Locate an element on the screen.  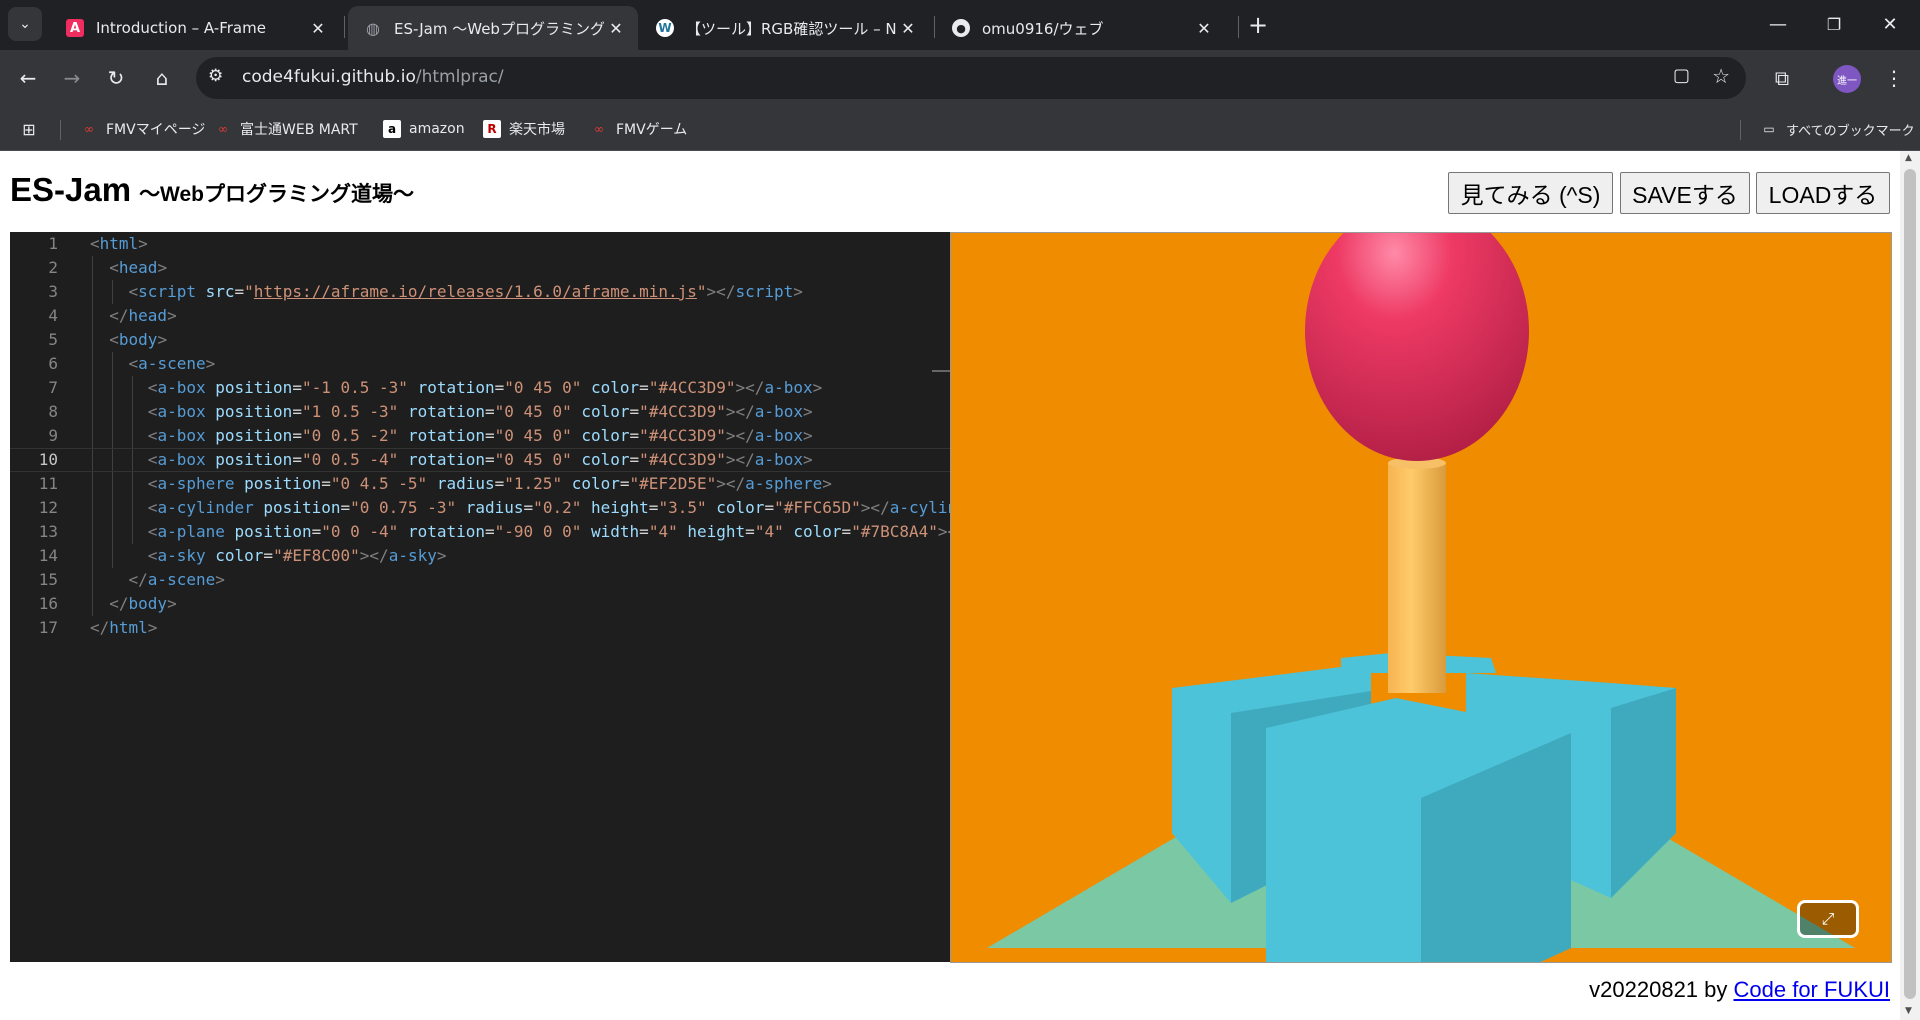
app-subtitle: 〜Webプログラミング道場〜 is located at coordinates (277, 194).